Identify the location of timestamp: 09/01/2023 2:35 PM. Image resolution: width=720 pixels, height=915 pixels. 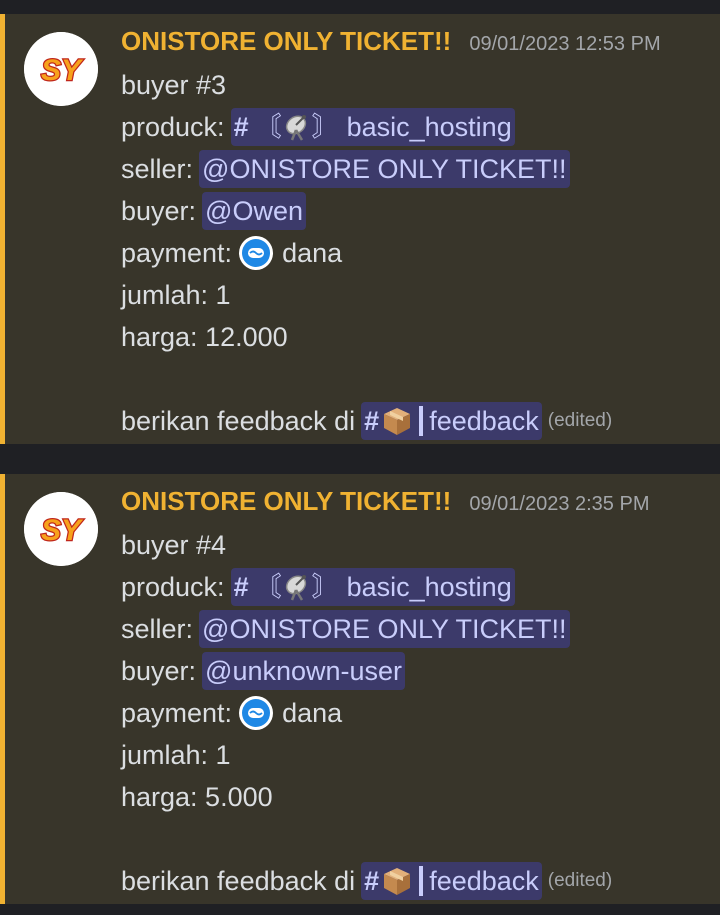
(559, 504).